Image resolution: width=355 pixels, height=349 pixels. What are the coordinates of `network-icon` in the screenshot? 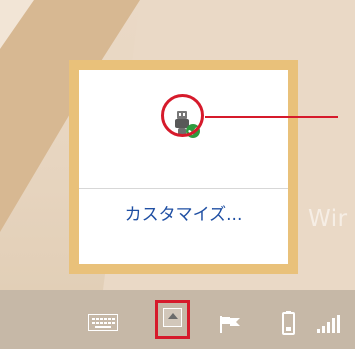 It's located at (329, 324).